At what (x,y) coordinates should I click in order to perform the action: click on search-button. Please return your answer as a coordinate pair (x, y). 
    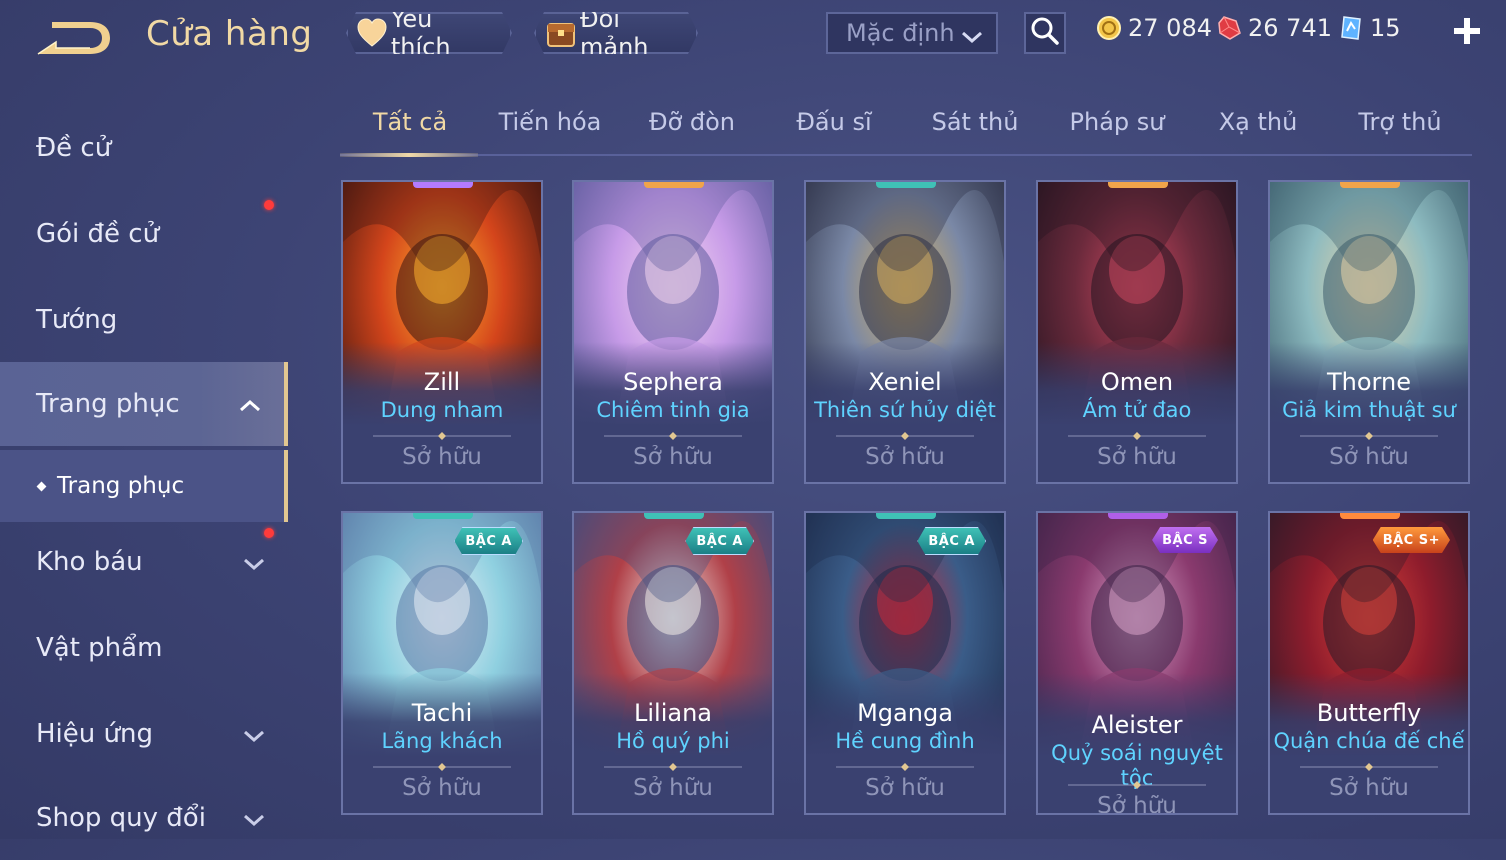
    Looking at the image, I should click on (1045, 33).